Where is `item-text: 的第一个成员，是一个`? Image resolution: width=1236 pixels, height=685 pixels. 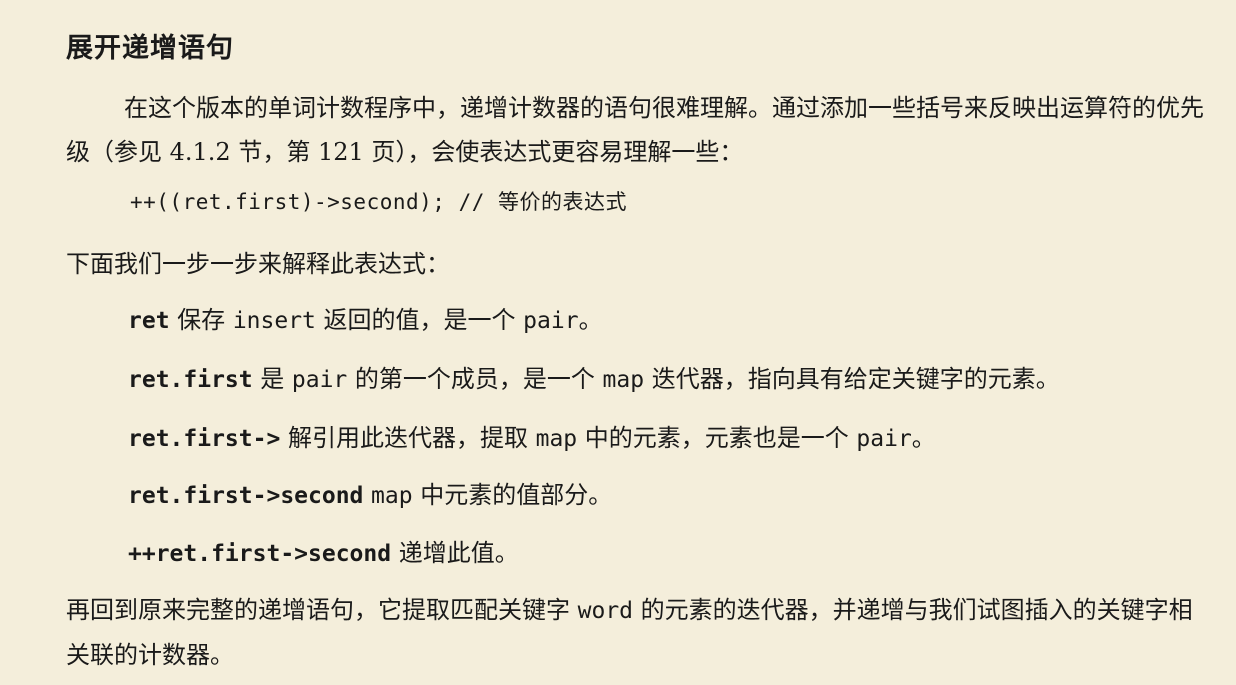
item-text: 的第一个成员，是一个 is located at coordinates (475, 379).